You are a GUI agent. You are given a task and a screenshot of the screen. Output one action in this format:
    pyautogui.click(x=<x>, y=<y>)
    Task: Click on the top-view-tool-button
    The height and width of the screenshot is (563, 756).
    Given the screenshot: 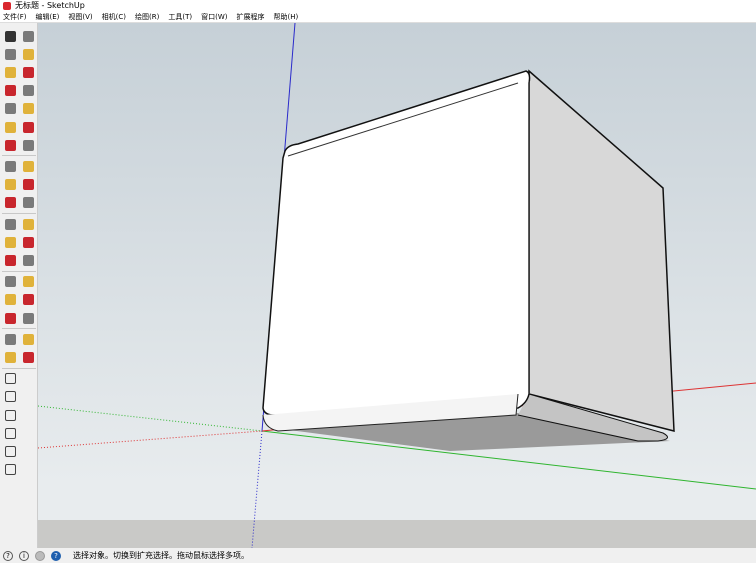 What is the action you would take?
    pyautogui.click(x=10, y=397)
    